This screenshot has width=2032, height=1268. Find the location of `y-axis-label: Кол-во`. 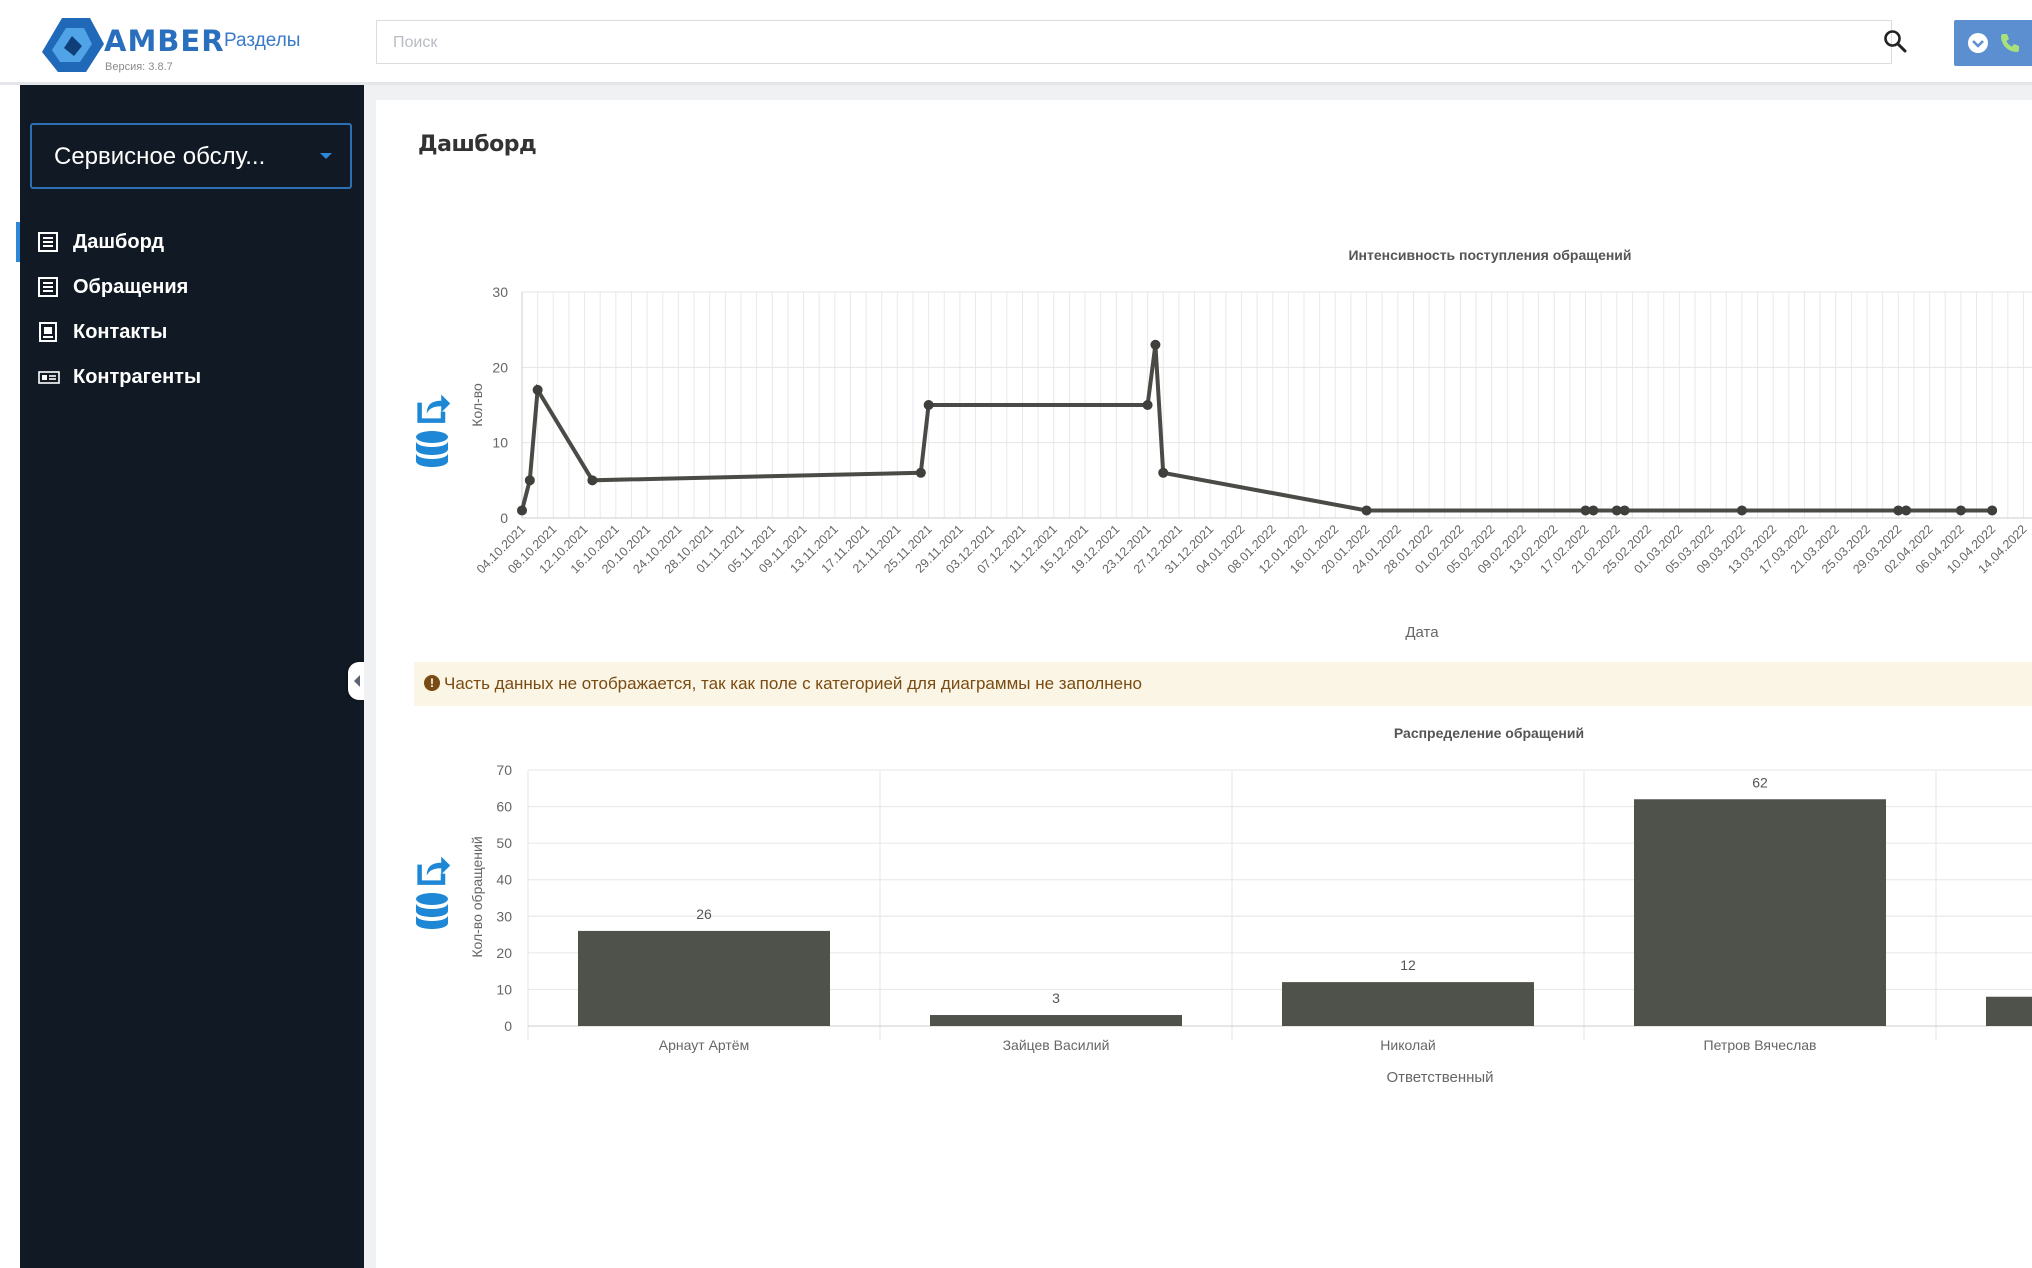

y-axis-label: Кол-во is located at coordinates (477, 405).